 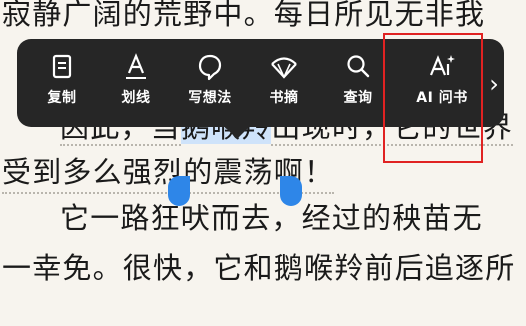 What do you see at coordinates (136, 66) in the screenshot?
I see `underline-icon` at bounding box center [136, 66].